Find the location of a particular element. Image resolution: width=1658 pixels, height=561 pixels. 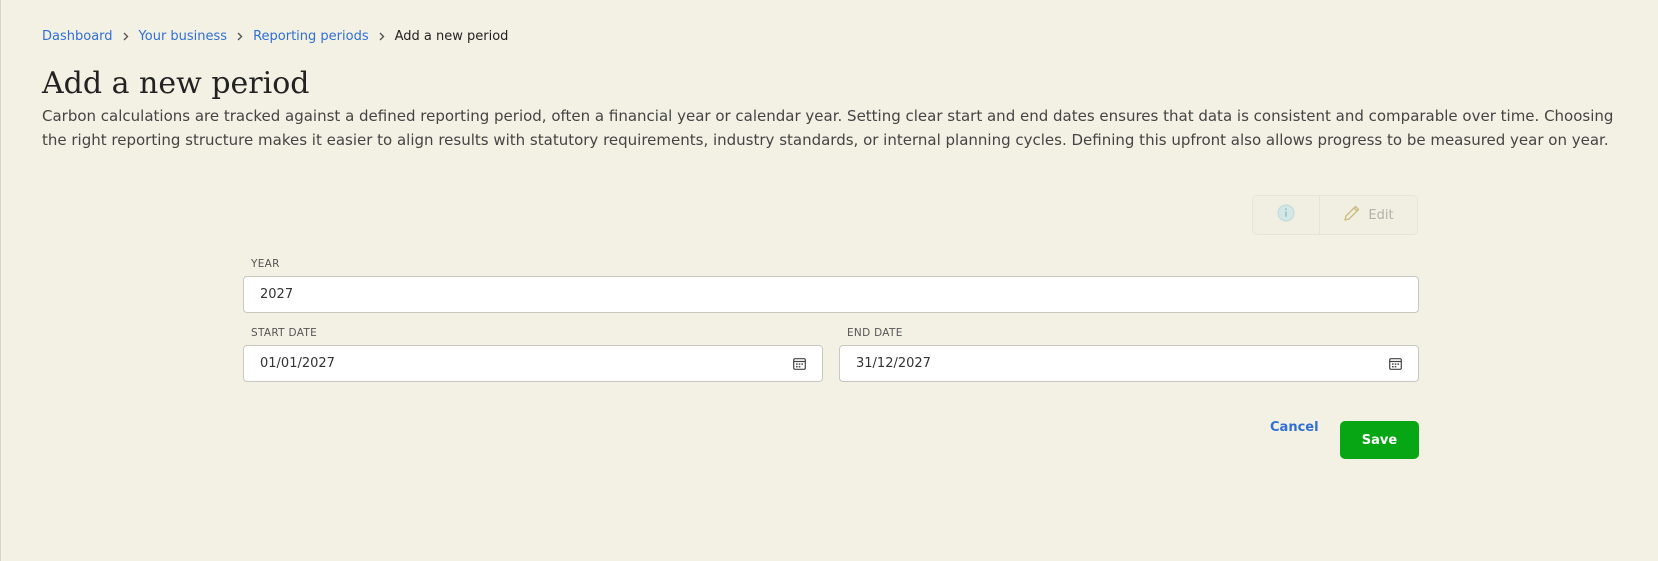

info-button is located at coordinates (1286, 215).